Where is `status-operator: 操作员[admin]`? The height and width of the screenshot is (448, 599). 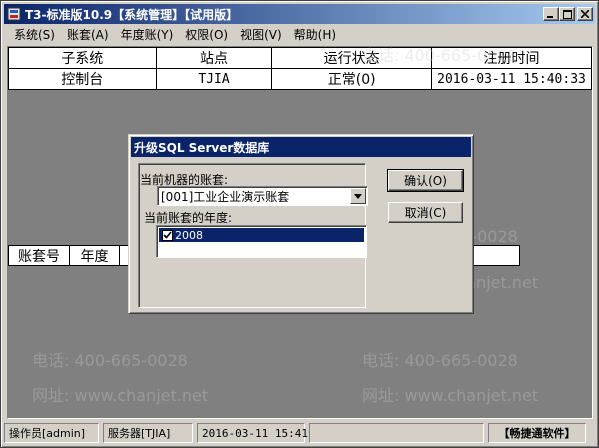
status-operator: 操作员[admin] is located at coordinates (51, 433).